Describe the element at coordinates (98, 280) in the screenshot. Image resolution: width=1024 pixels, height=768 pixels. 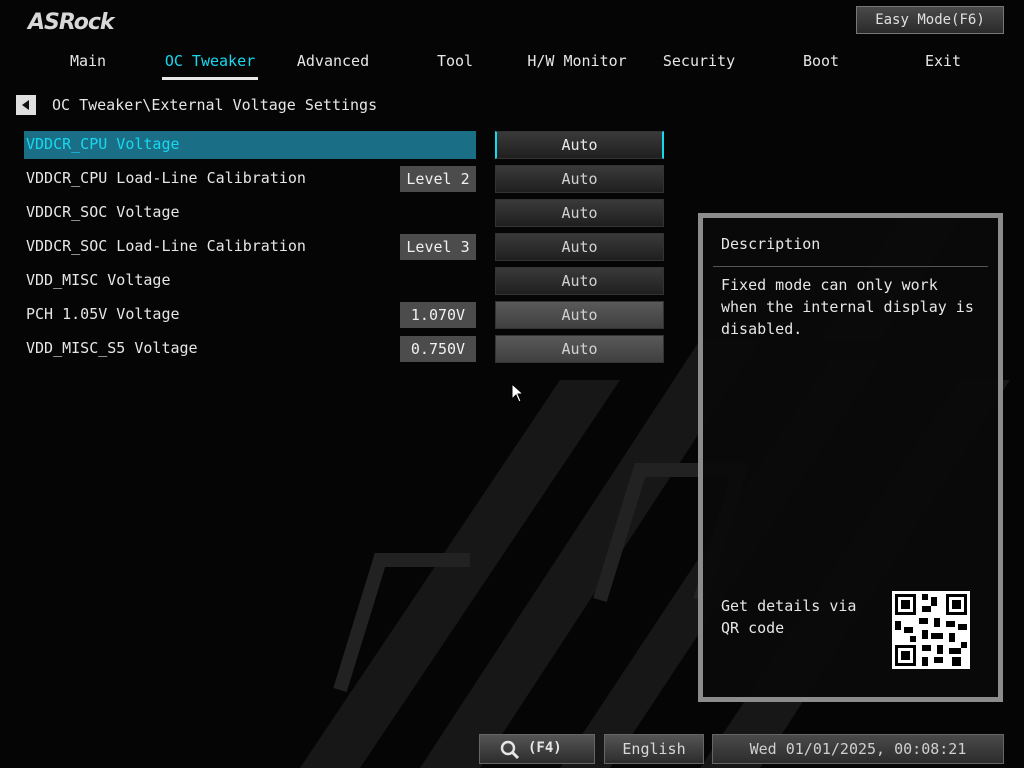
I see `setting-label: VDD_MISC Voltage` at that location.